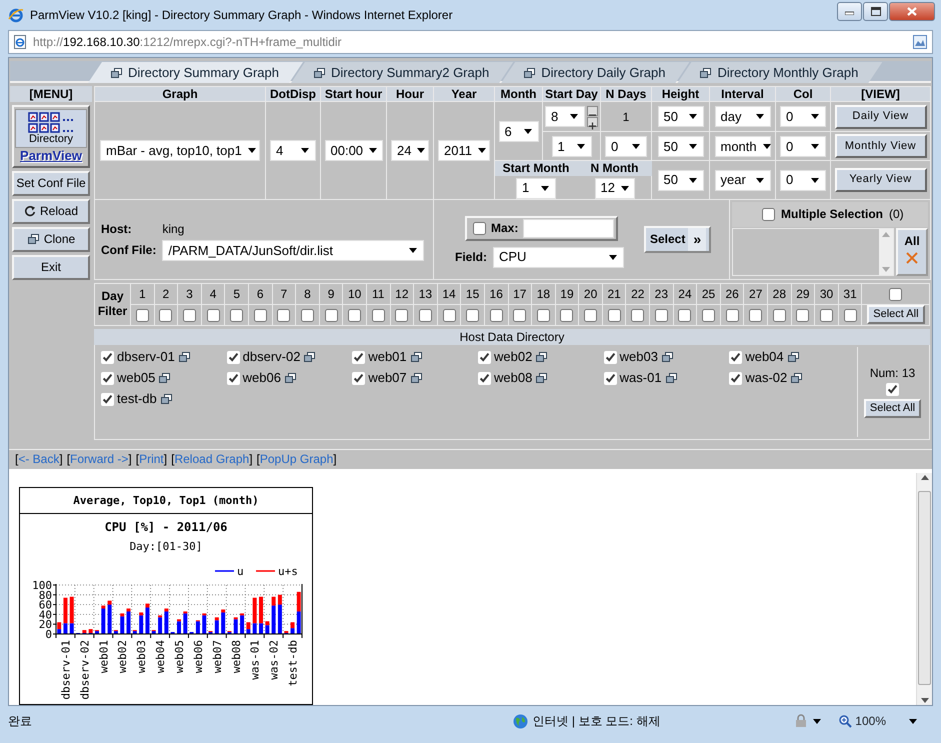 This screenshot has height=743, width=941. Describe the element at coordinates (213, 293) in the screenshot. I see `day-number: 4` at that location.